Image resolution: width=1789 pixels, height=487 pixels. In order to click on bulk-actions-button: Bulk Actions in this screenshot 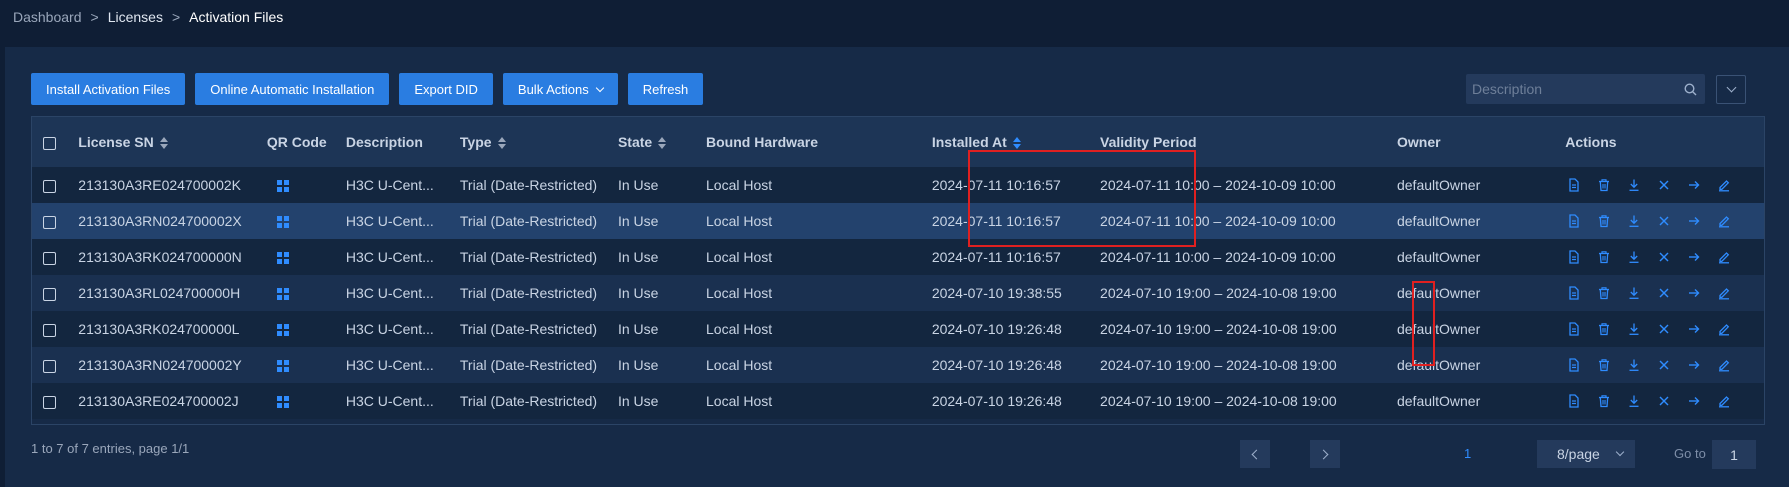, I will do `click(560, 89)`.